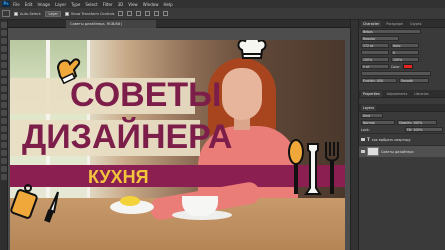 The height and width of the screenshot is (250, 445). What do you see at coordinates (157, 13) in the screenshot?
I see `align-center-icon` at bounding box center [157, 13].